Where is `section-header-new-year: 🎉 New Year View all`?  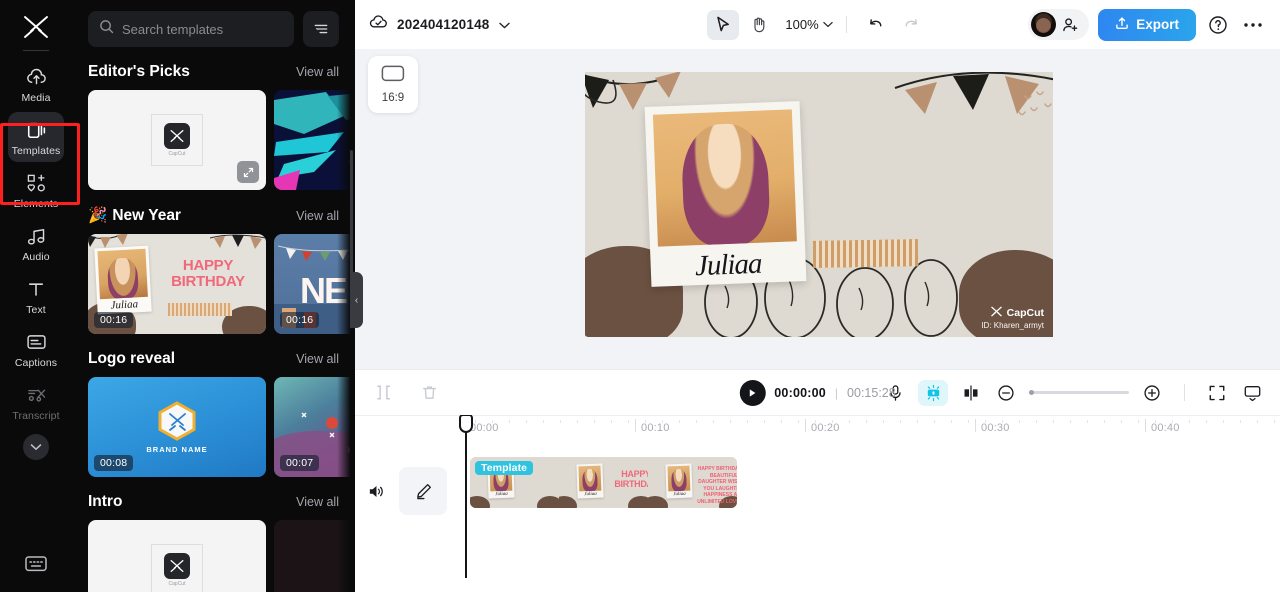
section-header-new-year: 🎉 New Year View all is located at coordinates (213, 215).